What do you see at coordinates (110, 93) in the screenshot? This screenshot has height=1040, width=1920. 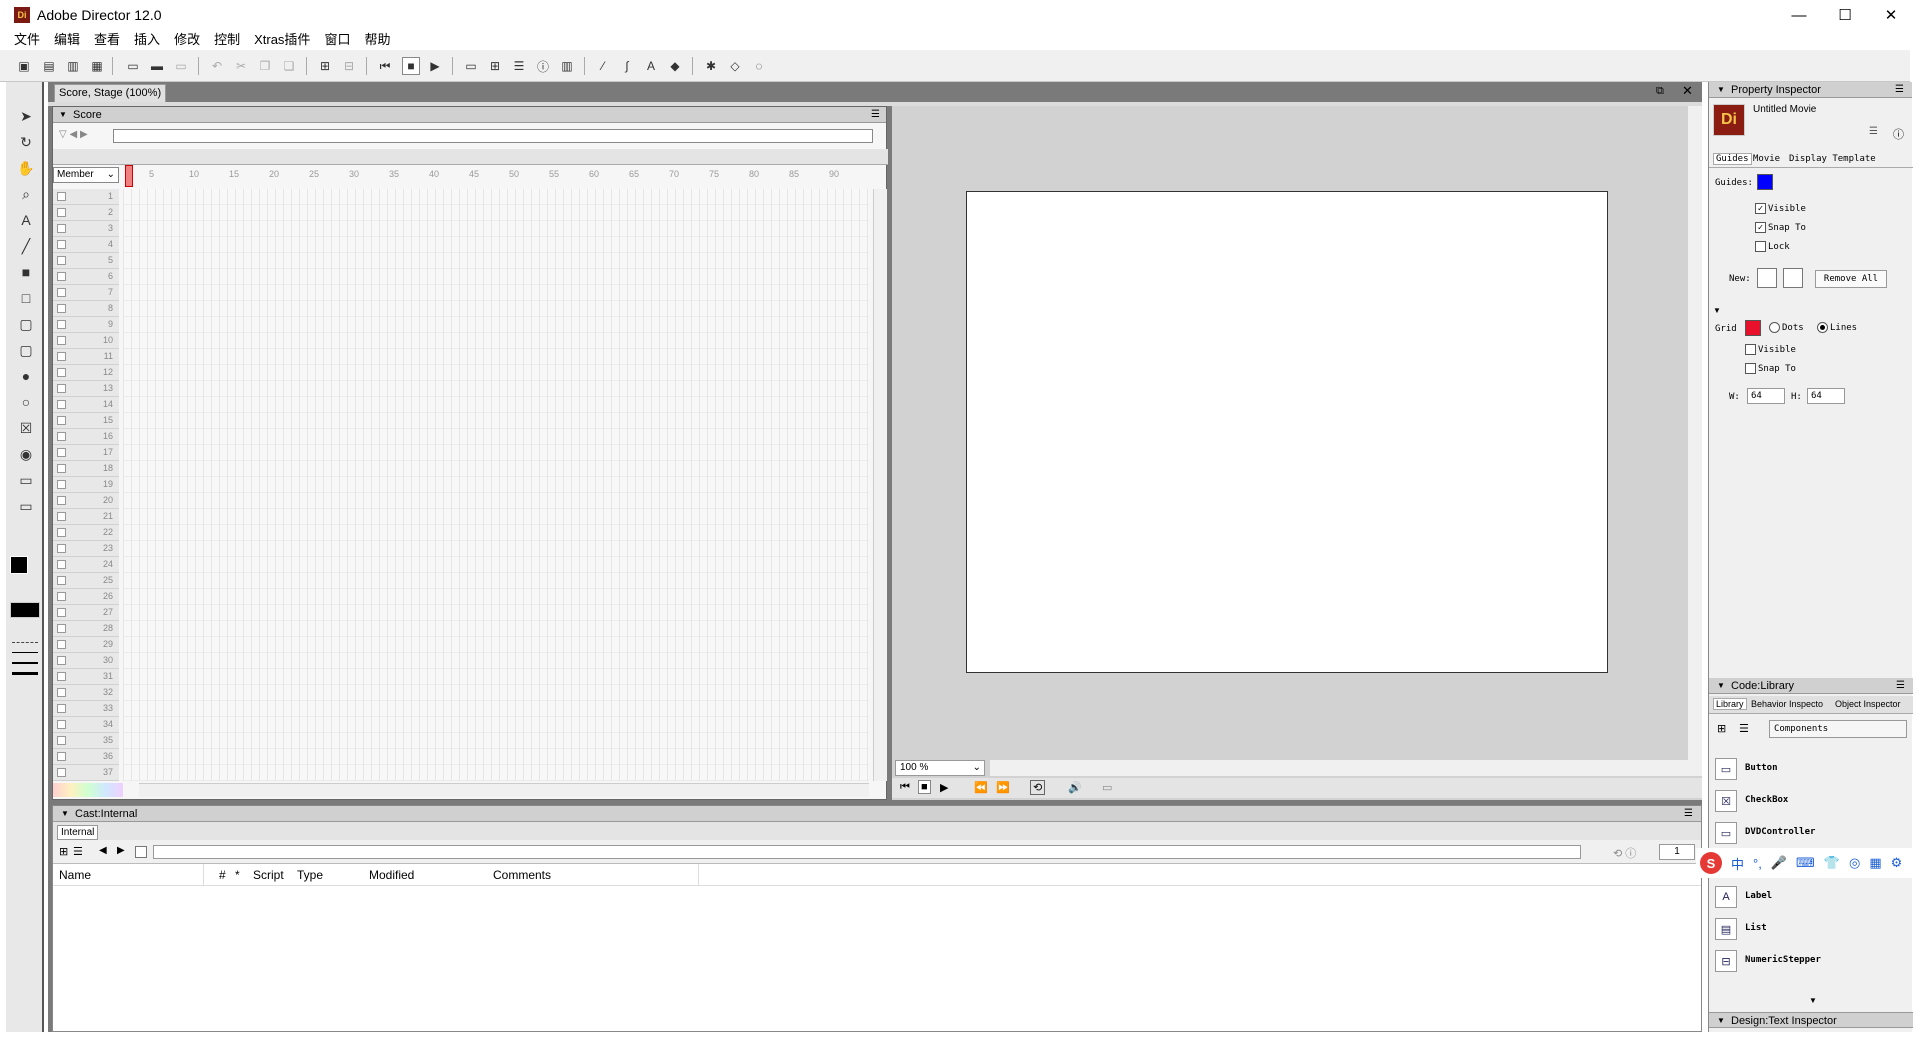 I see `document-tab: Score, Stage (100%)` at bounding box center [110, 93].